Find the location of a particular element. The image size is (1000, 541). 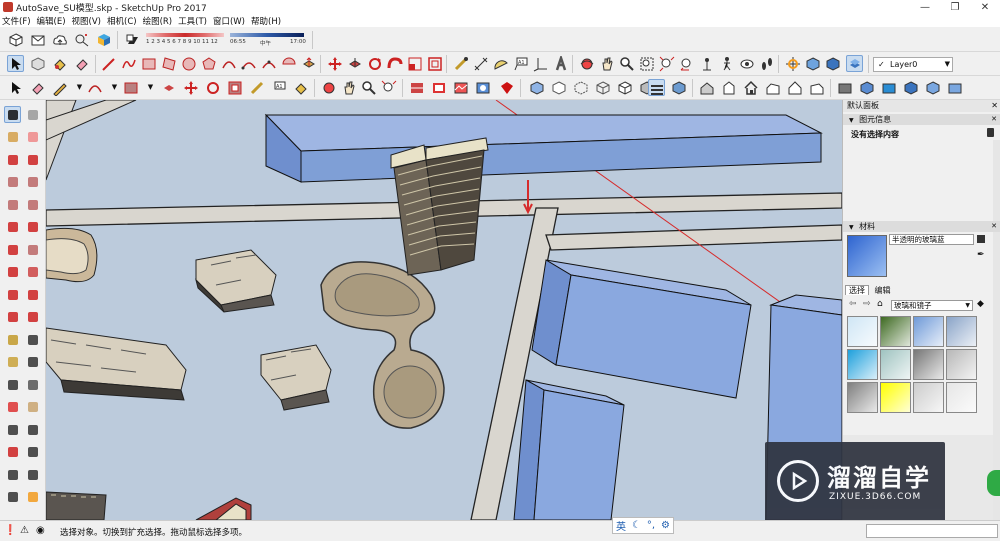

materials-header: ▼ 材料 ✕ is located at coordinates (921, 226).